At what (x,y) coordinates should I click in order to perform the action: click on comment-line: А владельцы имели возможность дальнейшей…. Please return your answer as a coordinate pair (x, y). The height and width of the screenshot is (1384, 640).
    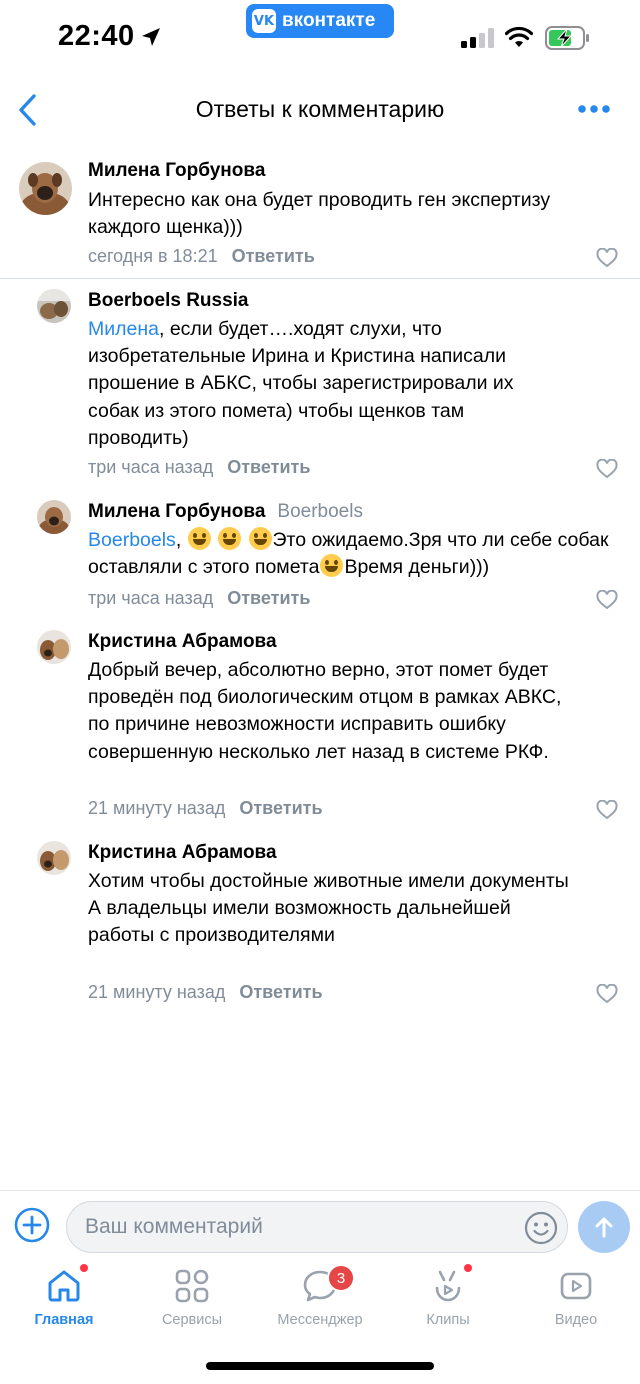
    Looking at the image, I should click on (299, 922).